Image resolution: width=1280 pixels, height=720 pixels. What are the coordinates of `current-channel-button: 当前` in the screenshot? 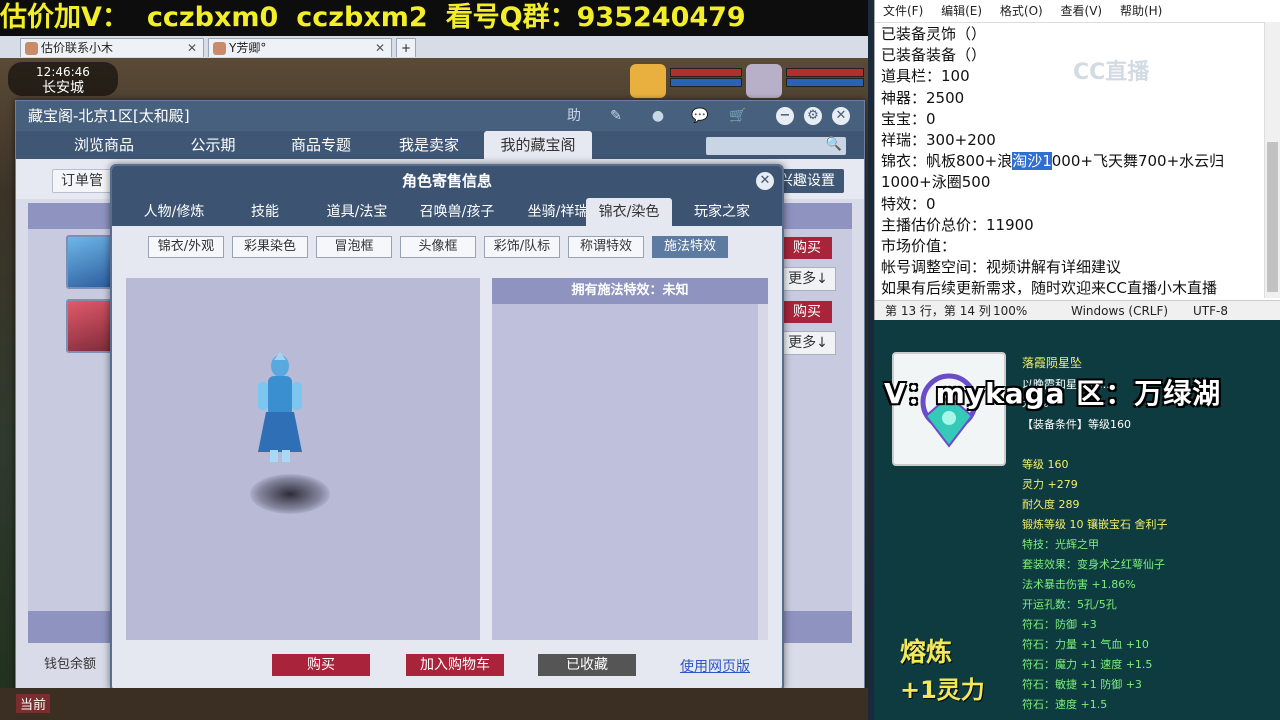 It's located at (33, 703).